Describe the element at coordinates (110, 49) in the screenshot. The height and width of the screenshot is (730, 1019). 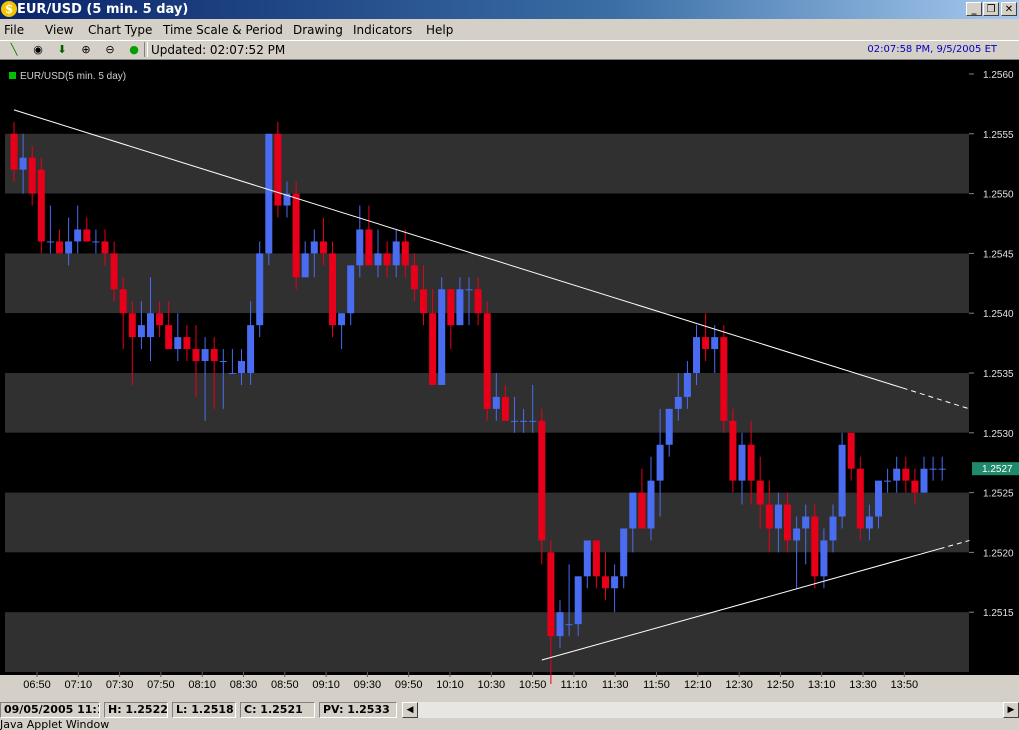
I see `zoom-out-icon: ⊖` at that location.